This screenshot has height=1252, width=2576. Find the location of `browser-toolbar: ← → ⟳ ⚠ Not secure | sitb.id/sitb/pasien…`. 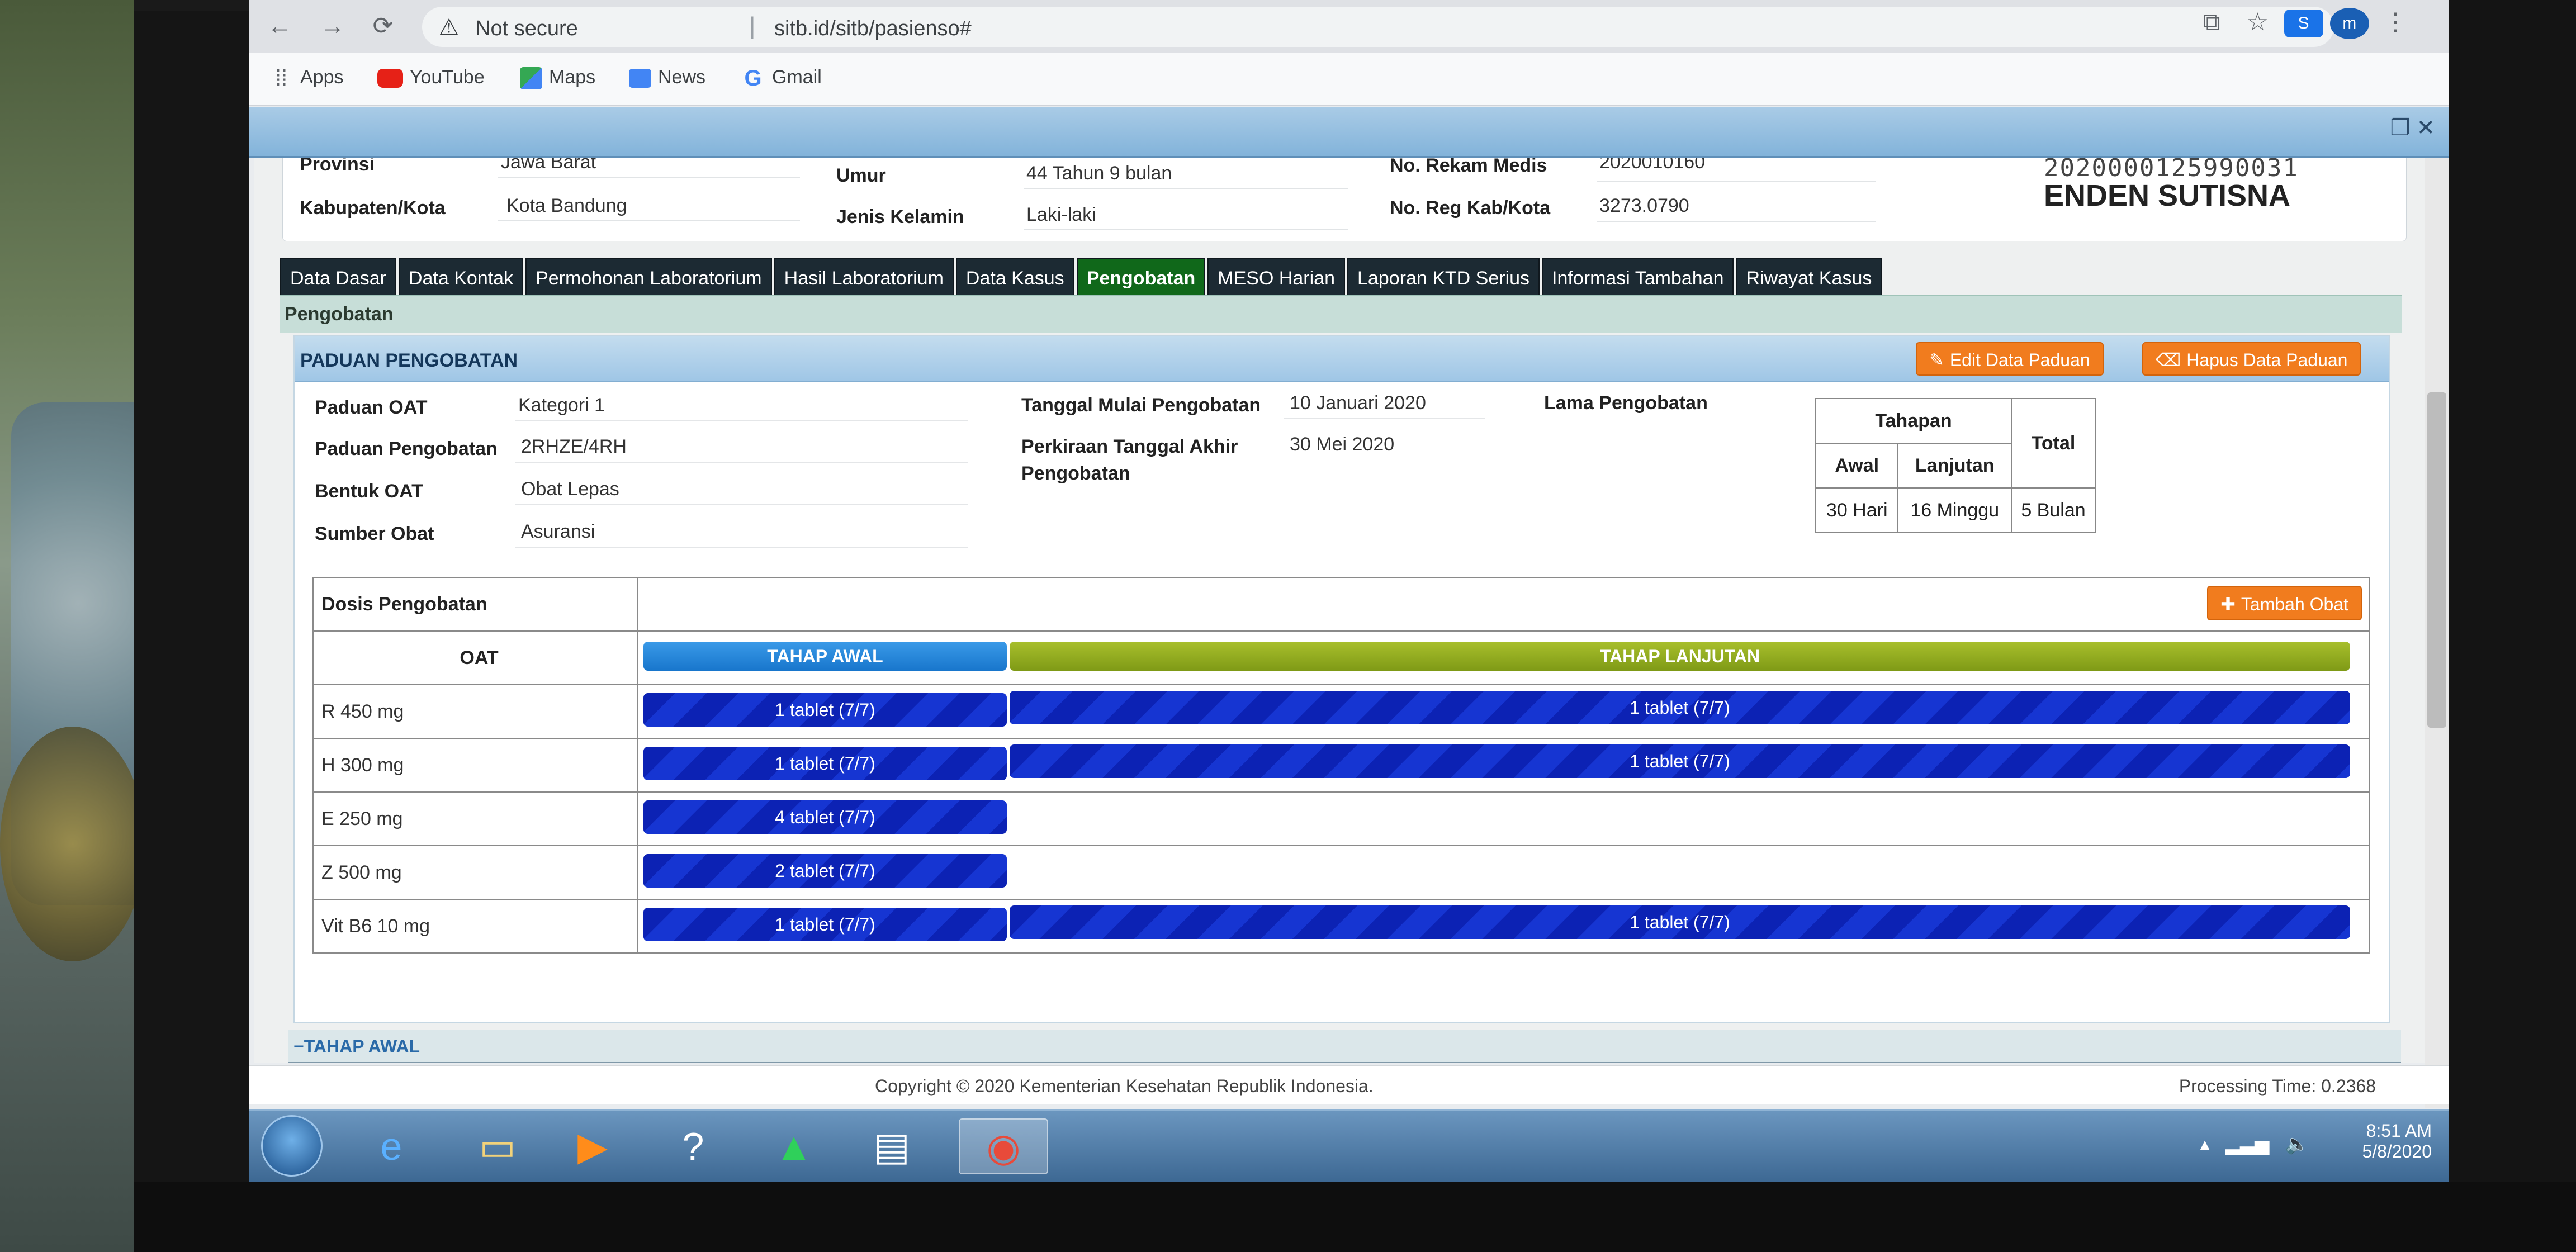

browser-toolbar: ← → ⟳ ⚠ Not secure | sitb.id/sitb/pasien… is located at coordinates (1349, 26).